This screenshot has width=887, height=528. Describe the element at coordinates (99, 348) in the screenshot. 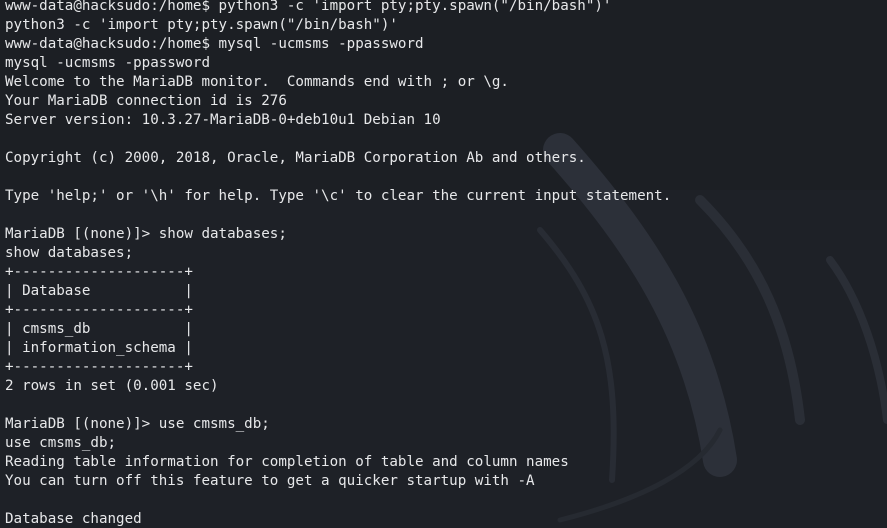

I see `terminal-line: | information_schema |` at that location.